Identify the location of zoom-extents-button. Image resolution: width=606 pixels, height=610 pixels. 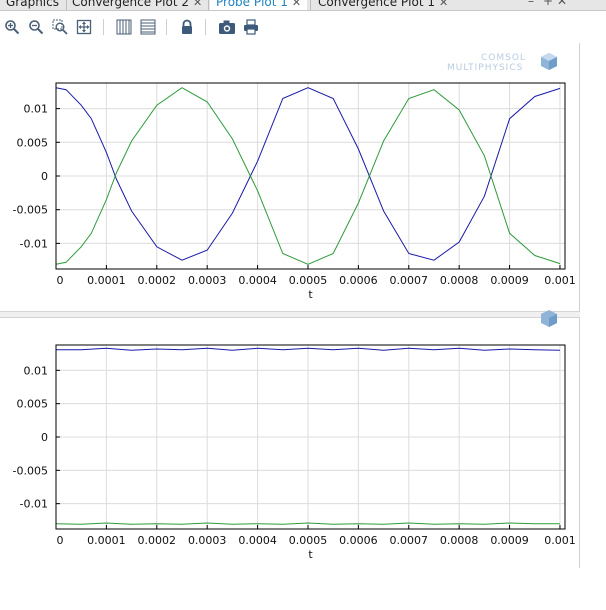
(84, 27).